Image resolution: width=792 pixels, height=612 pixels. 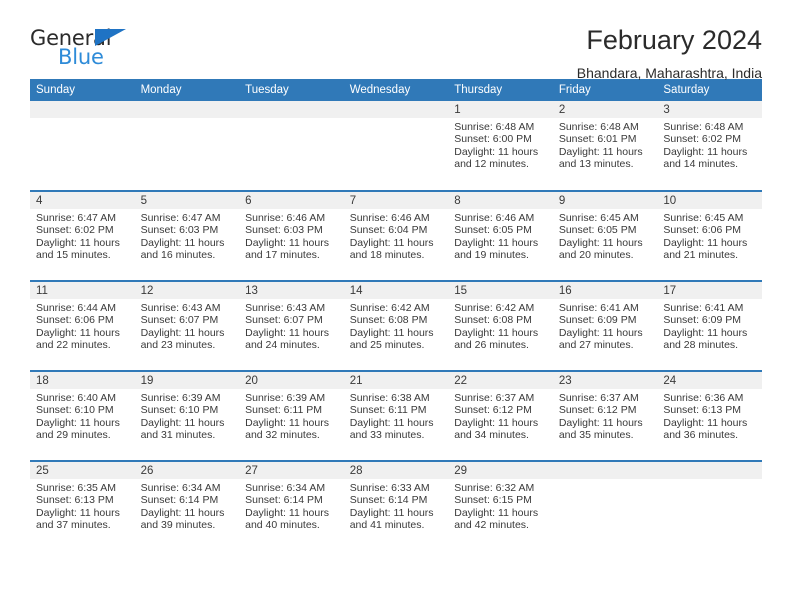 What do you see at coordinates (491, 435) in the screenshot?
I see `day-info-line: and 34 minutes.` at bounding box center [491, 435].